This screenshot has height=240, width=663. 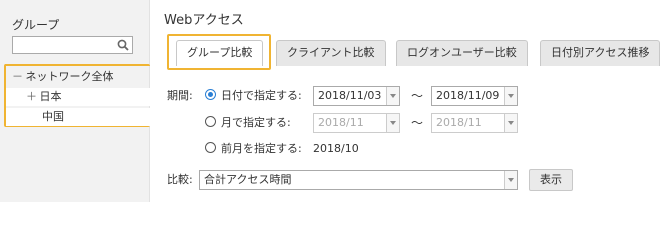 What do you see at coordinates (31, 97) in the screenshot?
I see `expand-icon: ＋` at bounding box center [31, 97].